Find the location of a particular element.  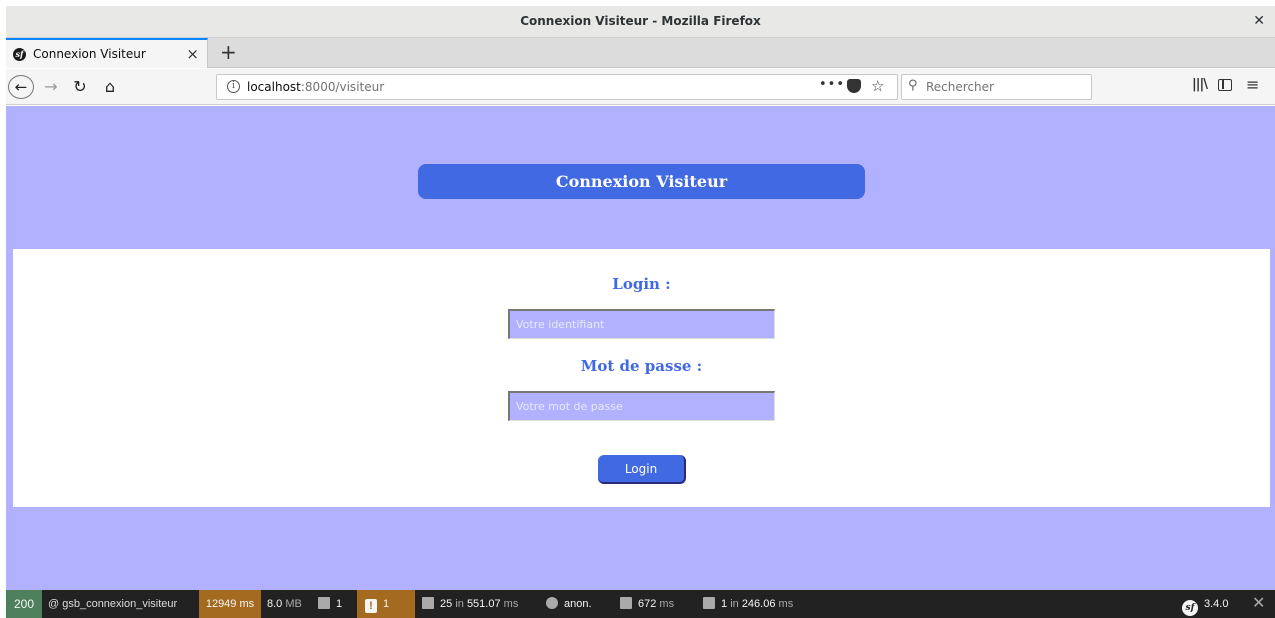

memory-unit: MB is located at coordinates (293, 604).